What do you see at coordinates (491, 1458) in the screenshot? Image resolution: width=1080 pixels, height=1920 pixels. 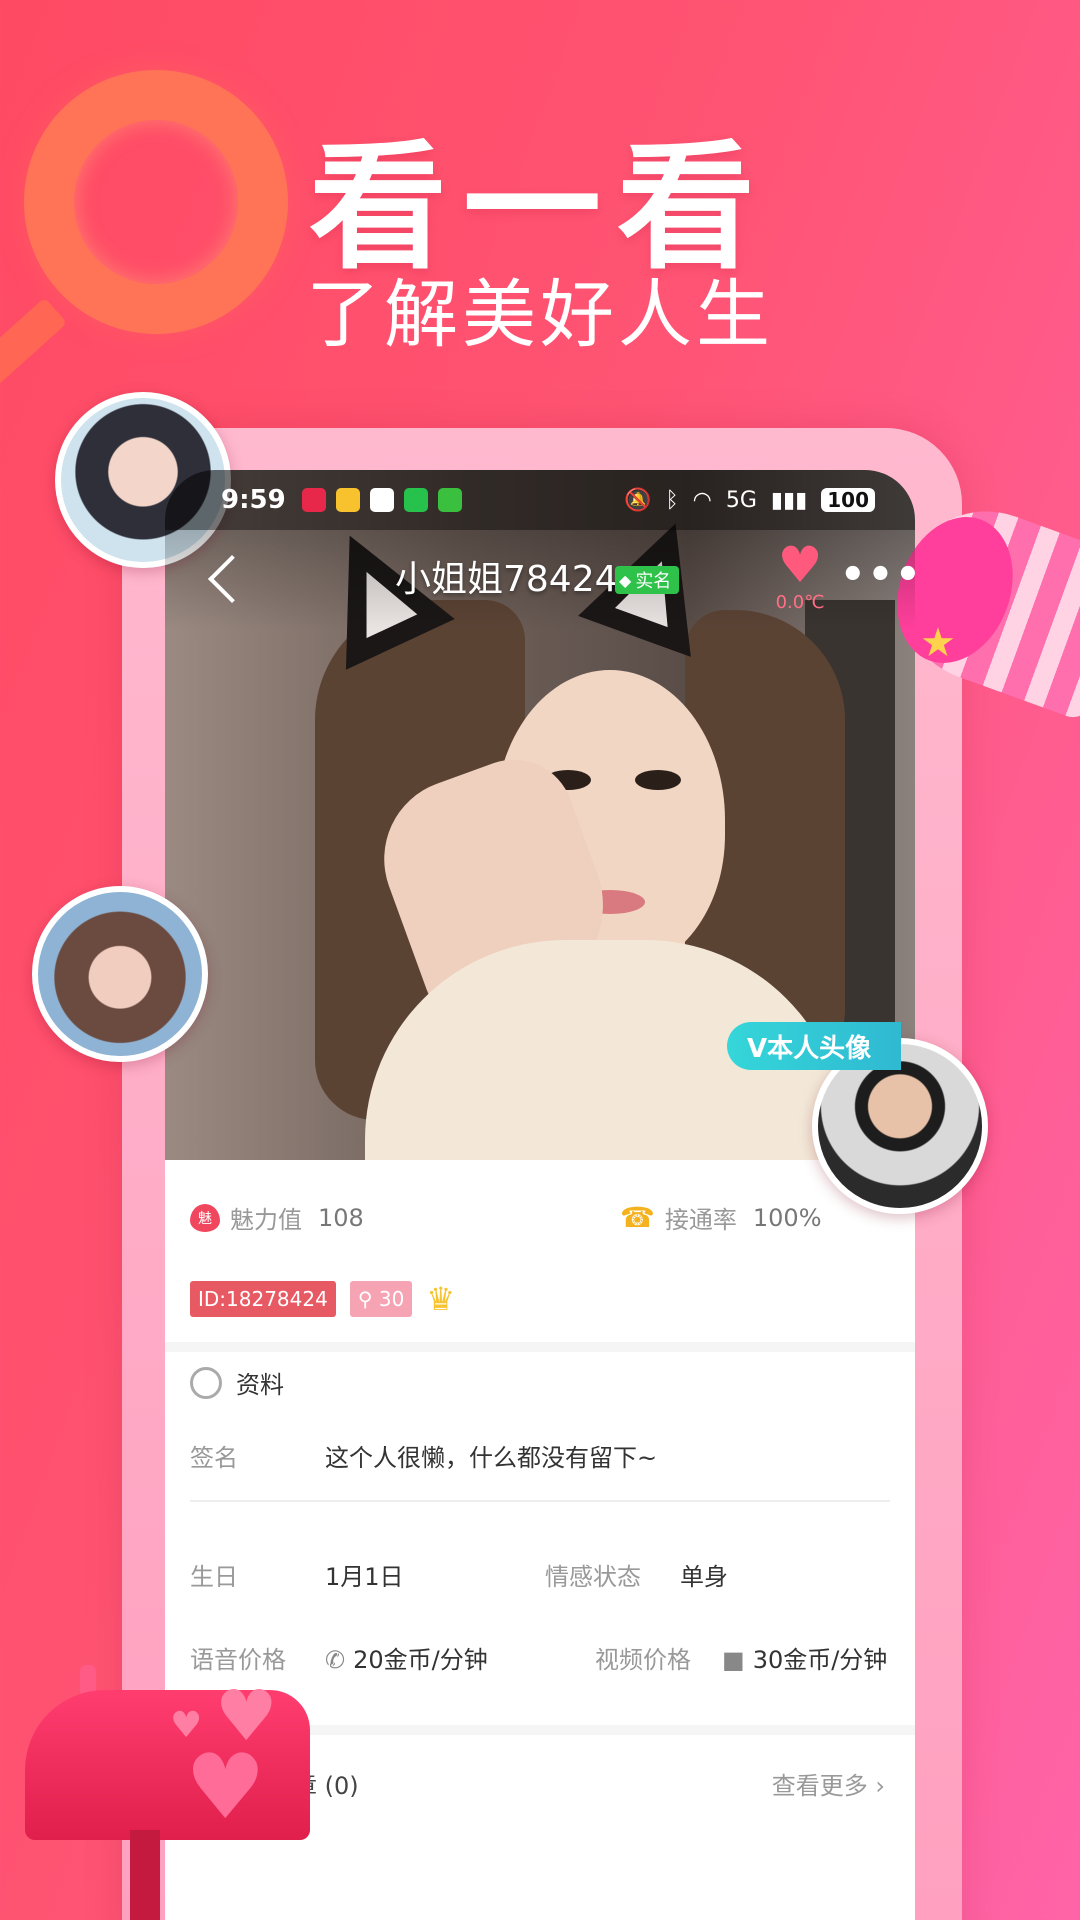 I see `signature-value: 这个人很懒，什么都没有留下~` at bounding box center [491, 1458].